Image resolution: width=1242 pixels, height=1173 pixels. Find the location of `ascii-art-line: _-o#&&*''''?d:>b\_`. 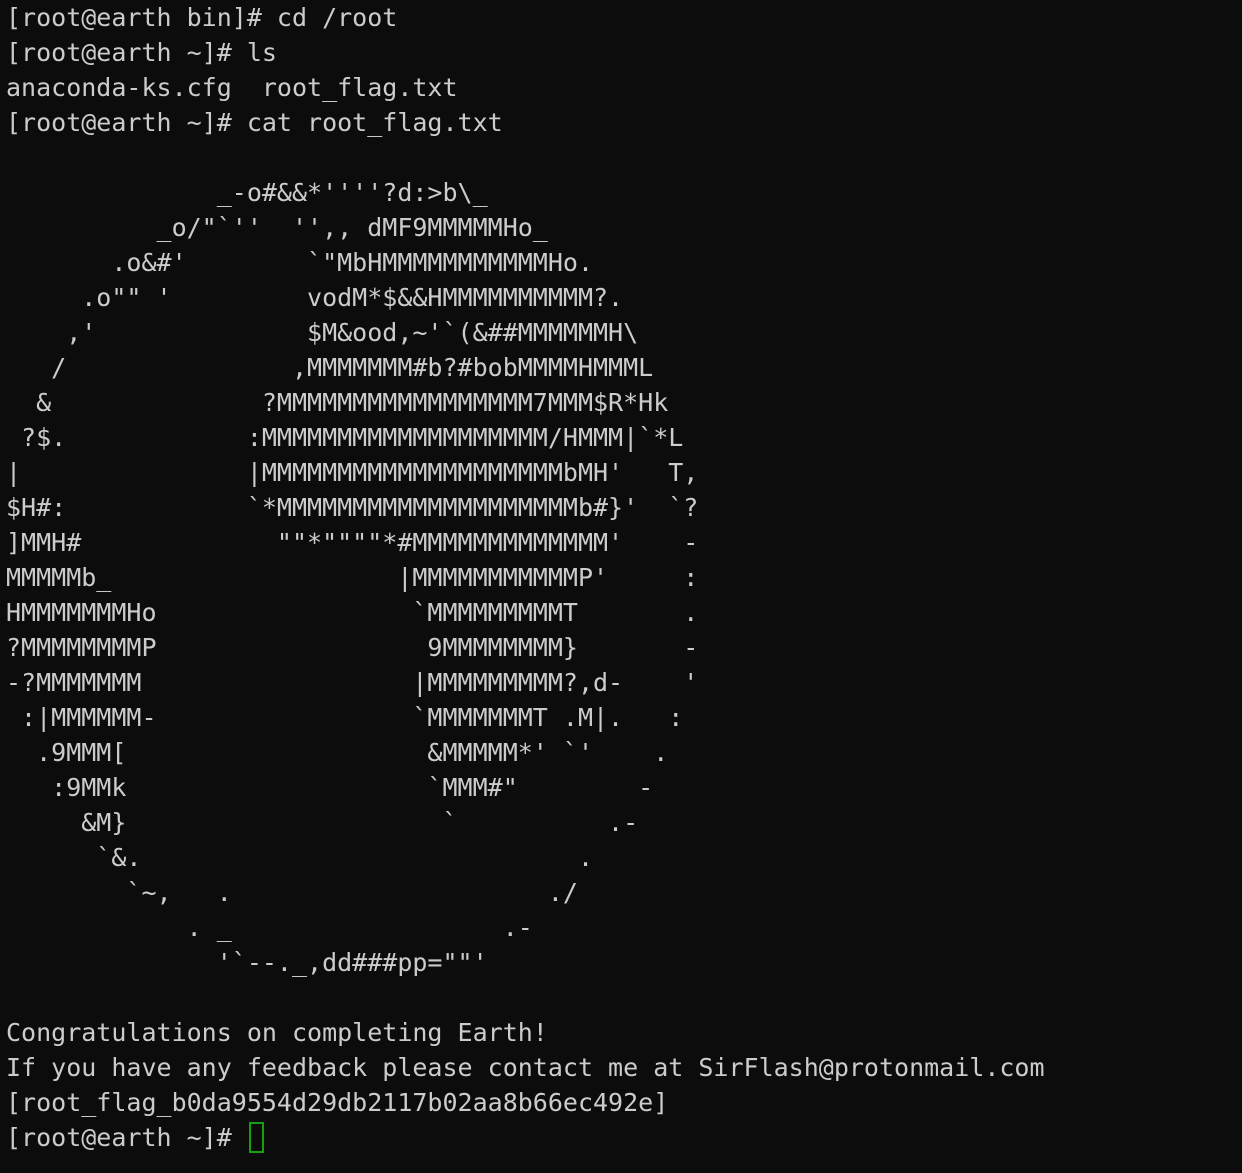

ascii-art-line: _-o#&&*''''?d:>b\_ is located at coordinates (247, 192).